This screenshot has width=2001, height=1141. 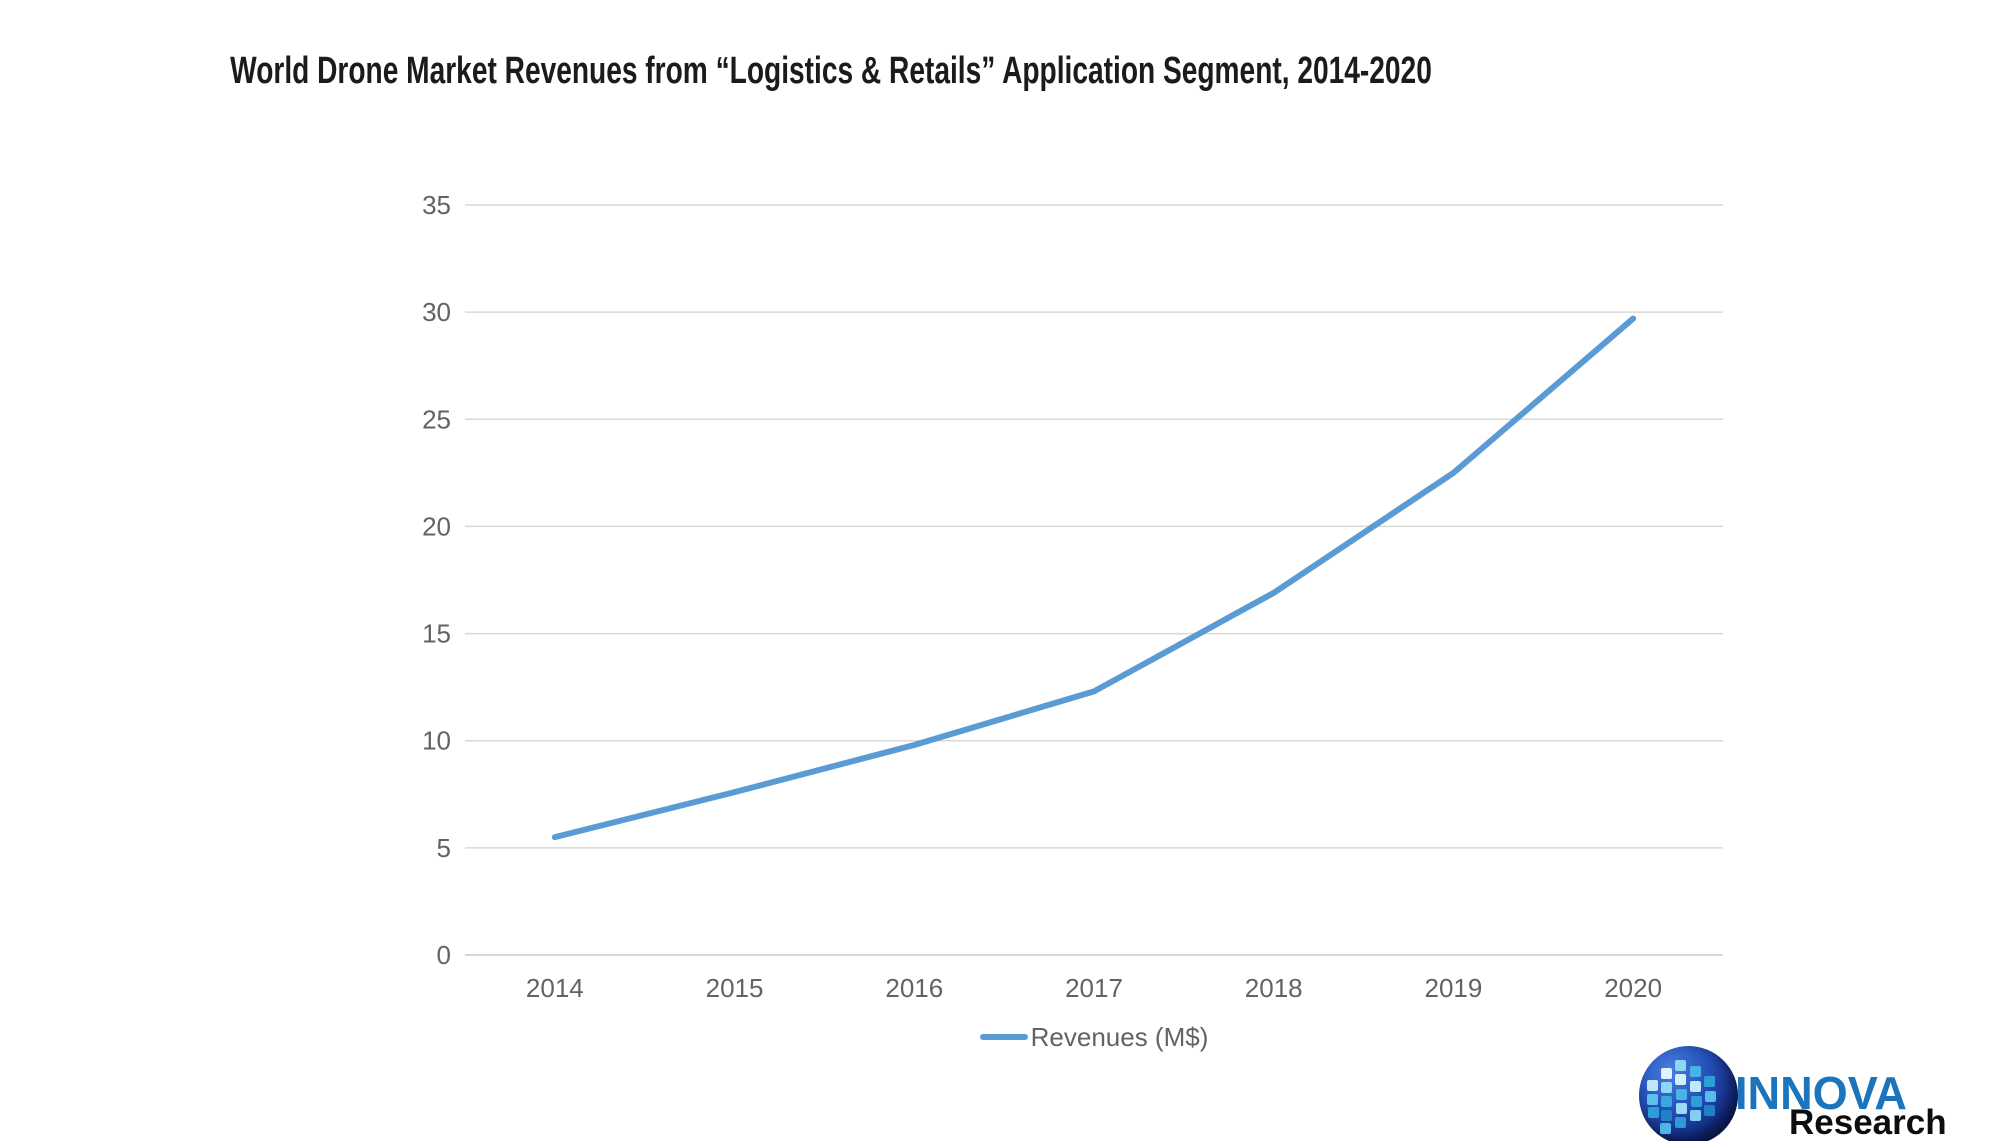 I want to click on y-axis-label: 10, so click(x=436, y=741).